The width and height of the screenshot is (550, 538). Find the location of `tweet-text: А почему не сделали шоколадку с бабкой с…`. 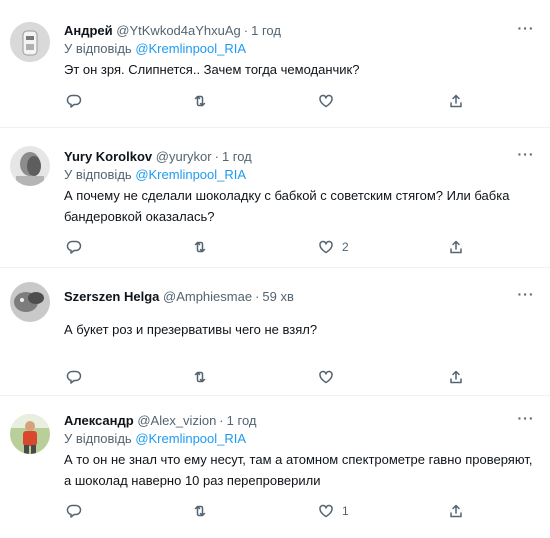

tweet-text: А почему не сделали шоколадку с бабкой с… is located at coordinates (287, 206).